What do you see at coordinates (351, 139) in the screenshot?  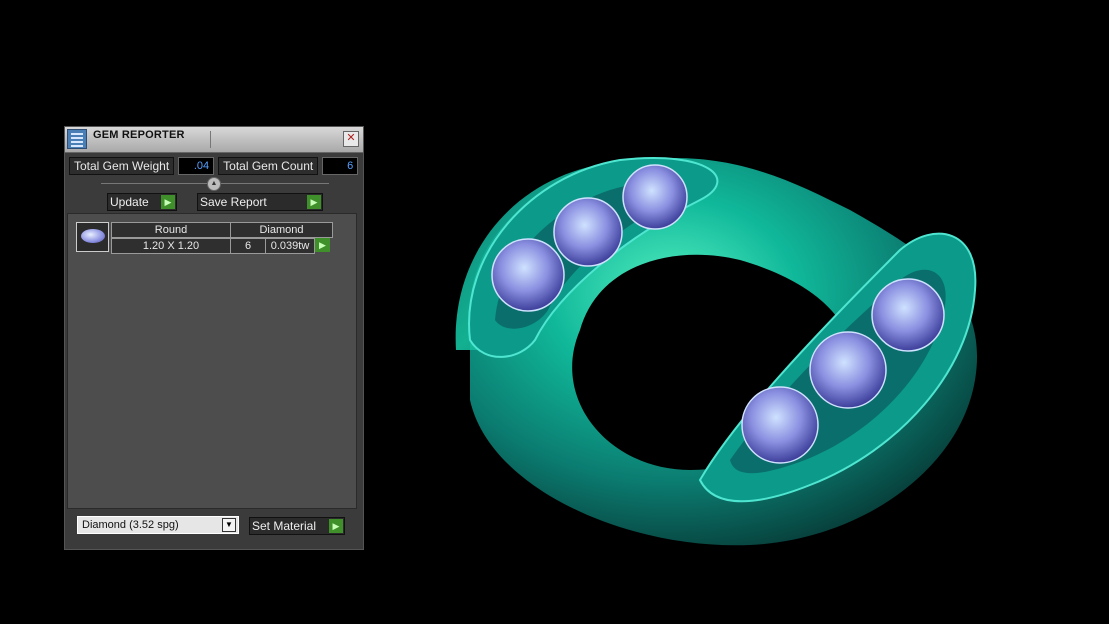 I see `close-icon: ✕` at bounding box center [351, 139].